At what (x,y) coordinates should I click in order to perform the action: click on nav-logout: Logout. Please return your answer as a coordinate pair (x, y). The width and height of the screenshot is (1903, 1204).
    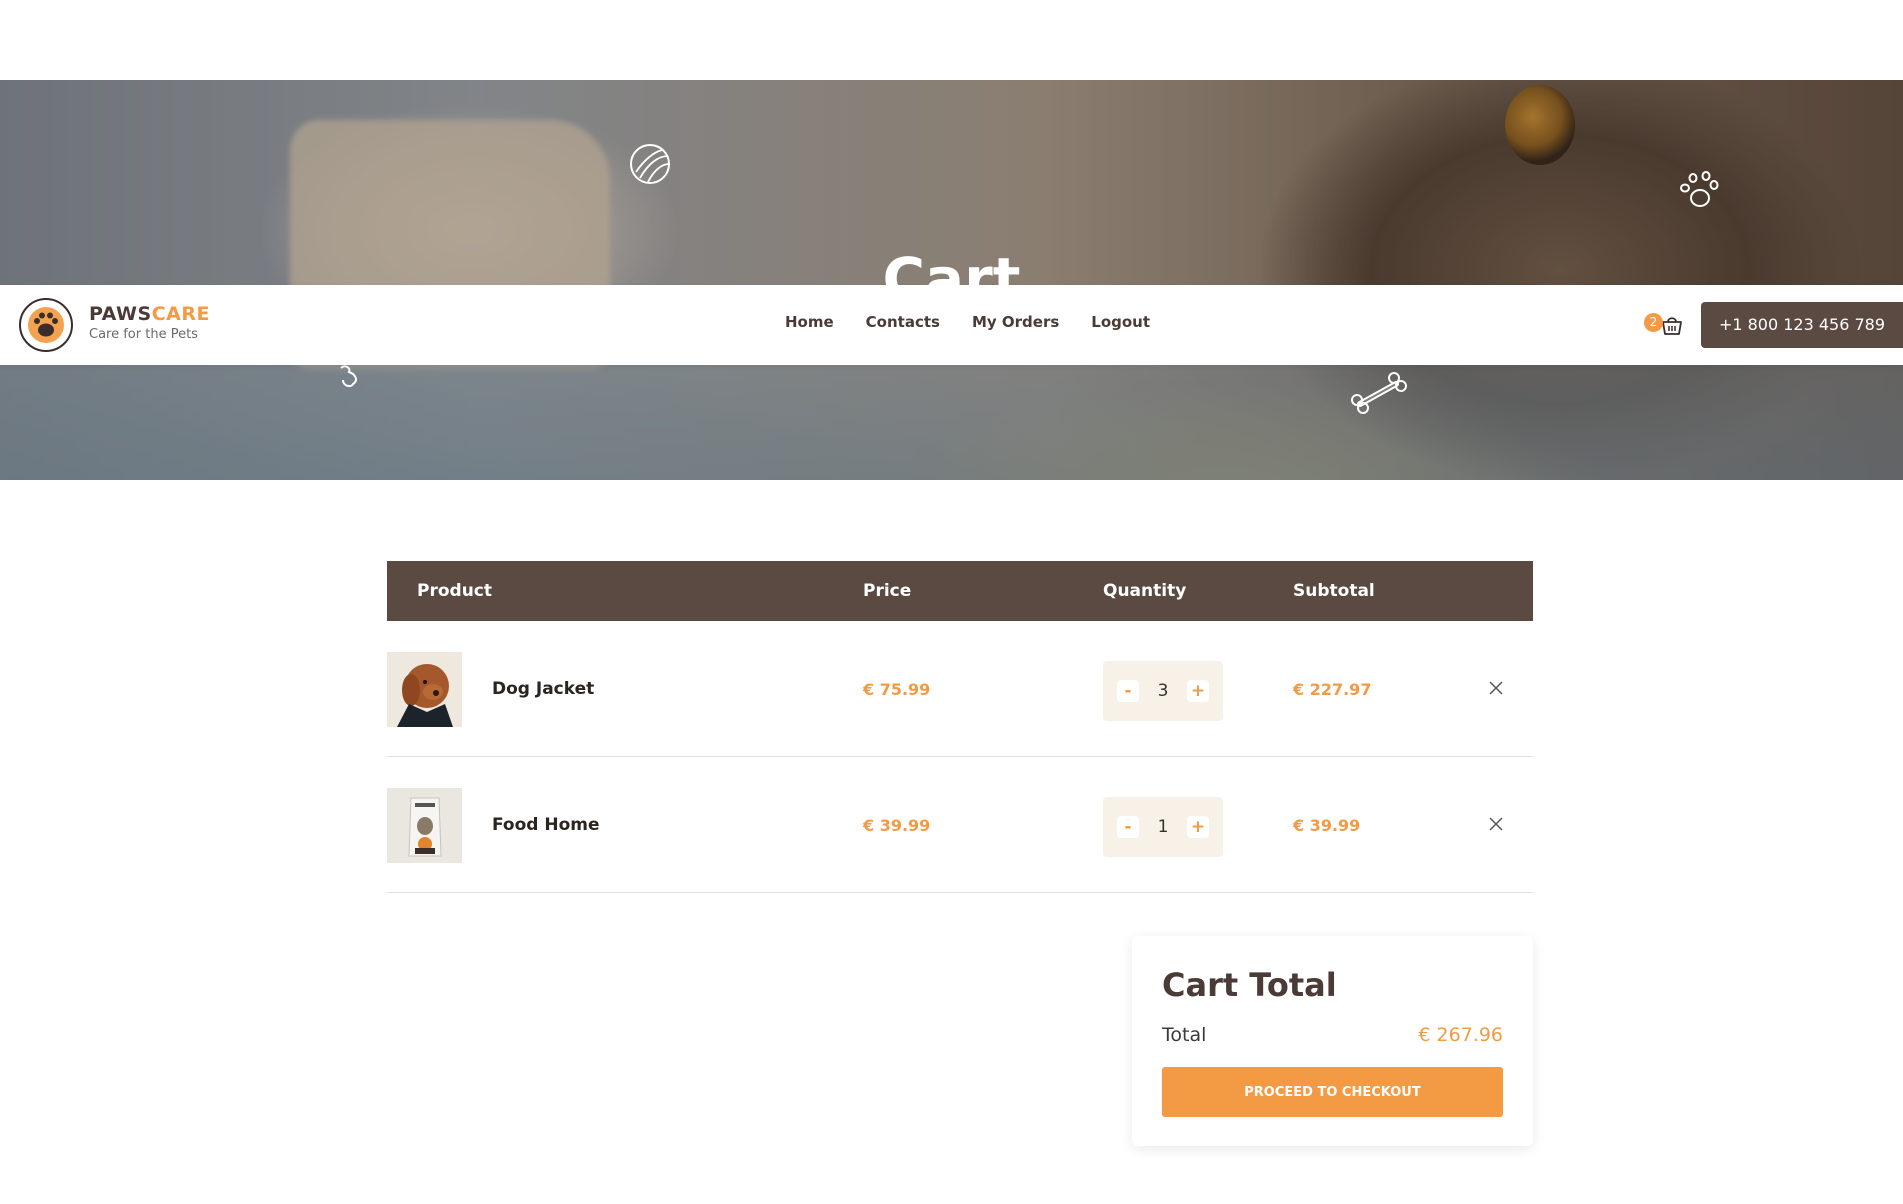
    Looking at the image, I should click on (1120, 322).